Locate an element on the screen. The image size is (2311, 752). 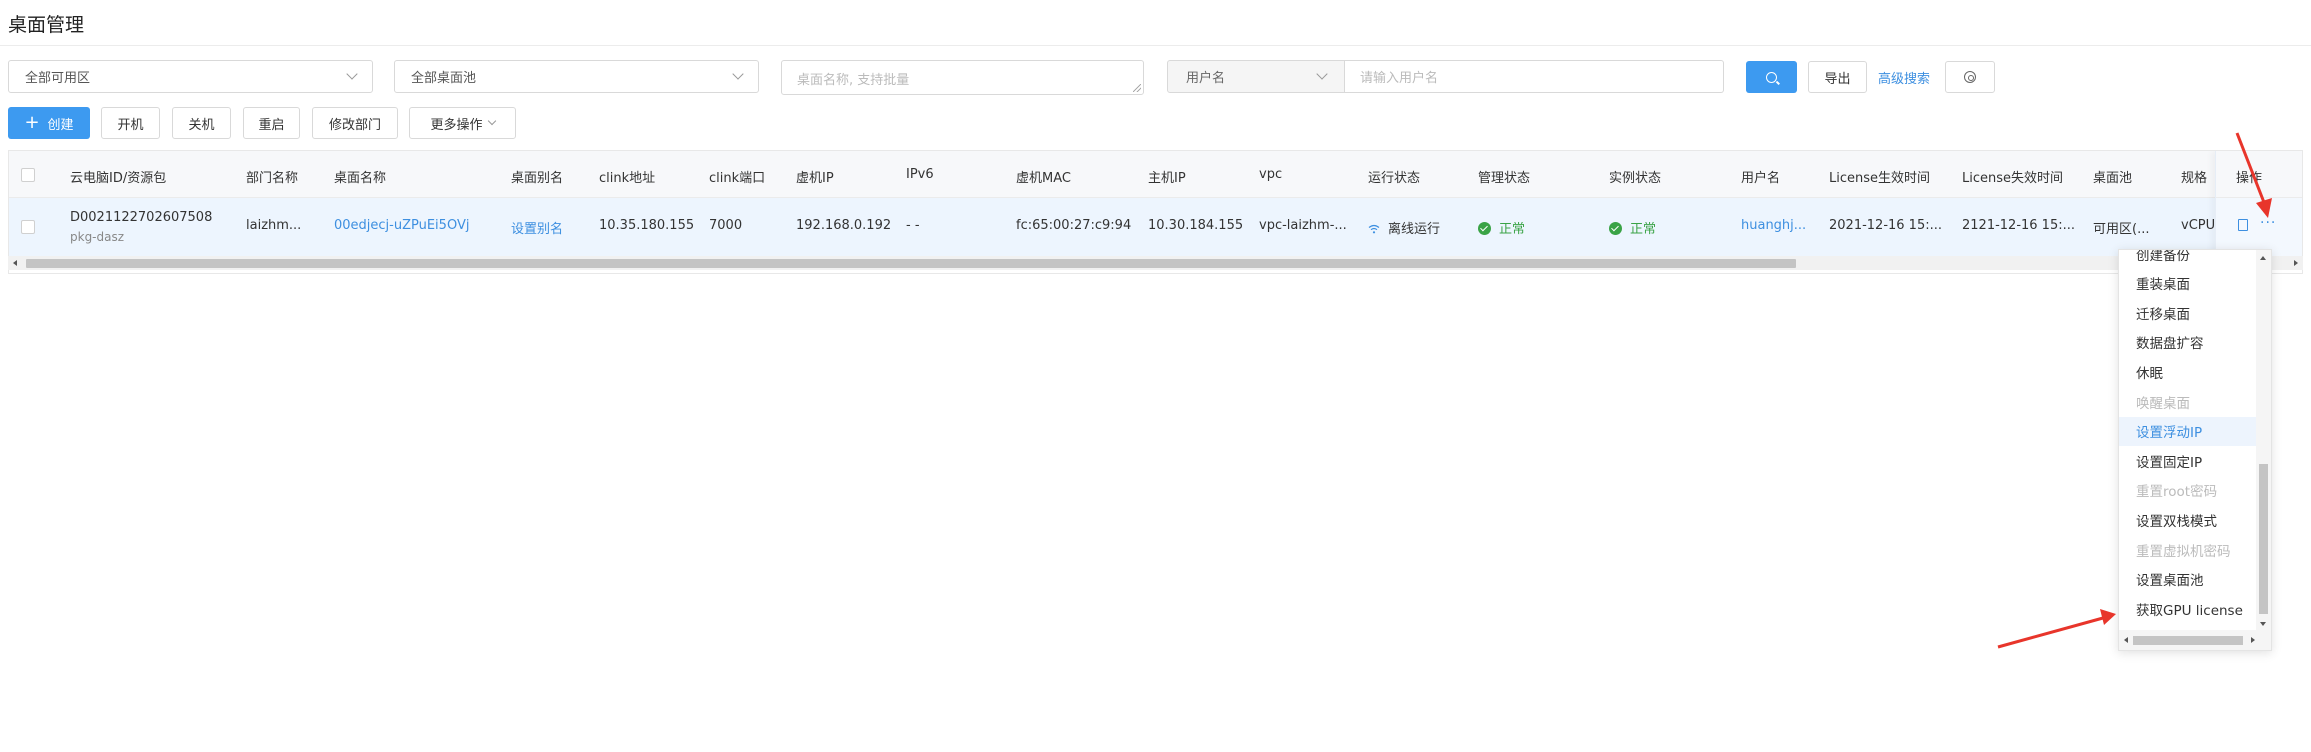
annotation-arrows is located at coordinates (2134, 390).